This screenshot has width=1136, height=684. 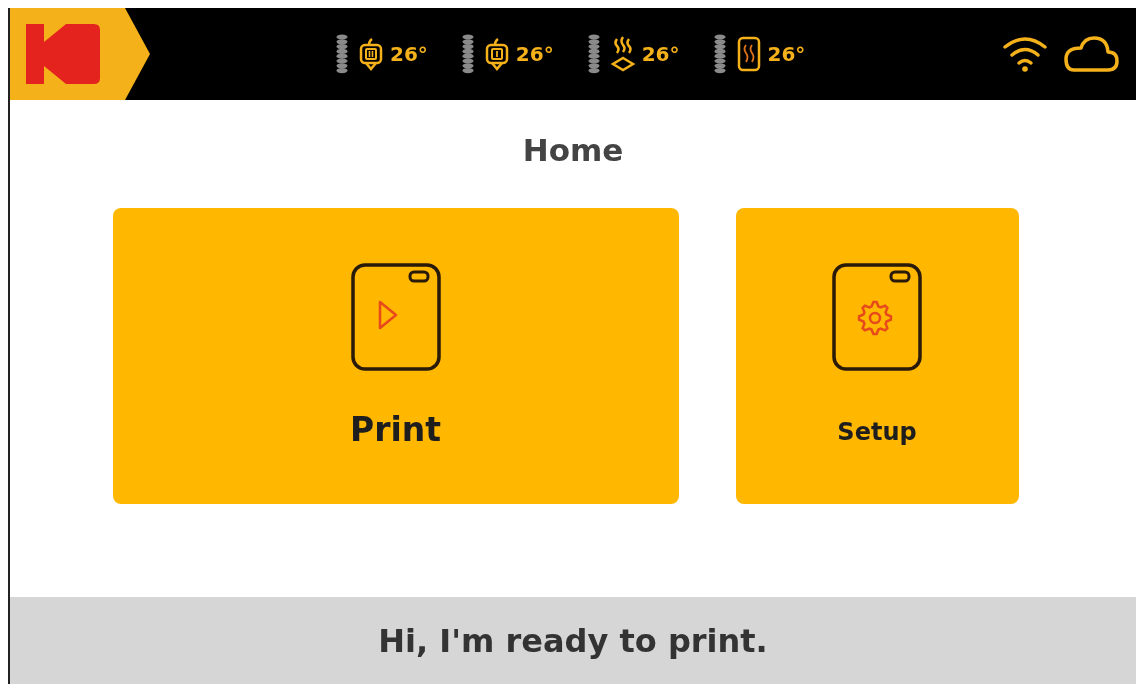 I want to click on wifi-icon, so click(x=1025, y=54).